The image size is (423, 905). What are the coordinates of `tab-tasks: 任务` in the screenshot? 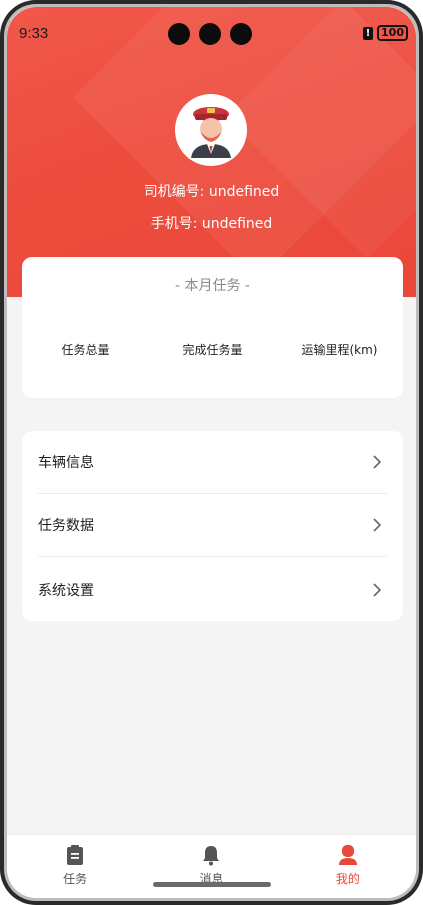 It's located at (75, 866).